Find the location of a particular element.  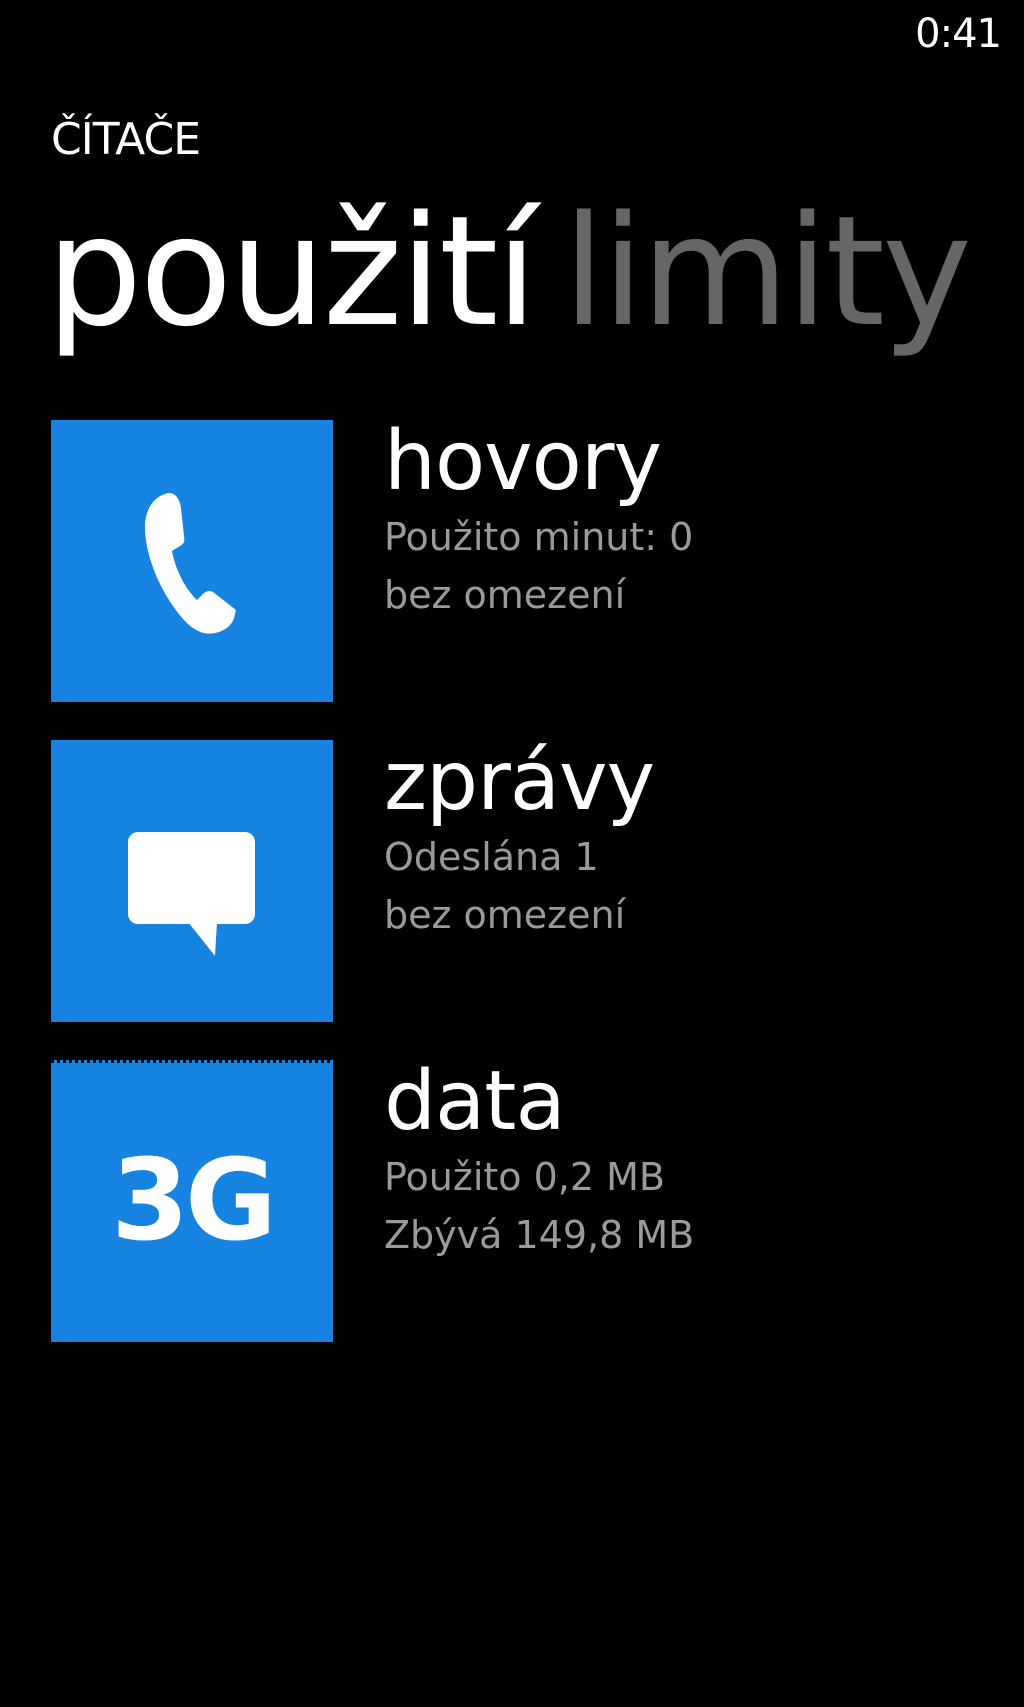

messages-limit: bez omezení is located at coordinates (505, 915).